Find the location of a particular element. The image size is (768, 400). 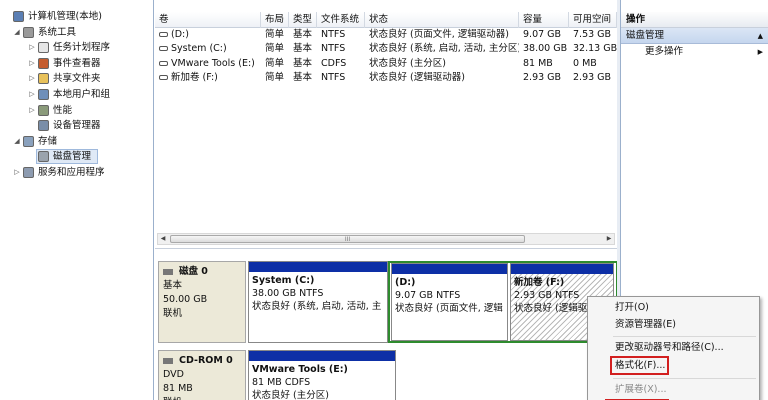

table-cell: 基本 is located at coordinates (303, 64).